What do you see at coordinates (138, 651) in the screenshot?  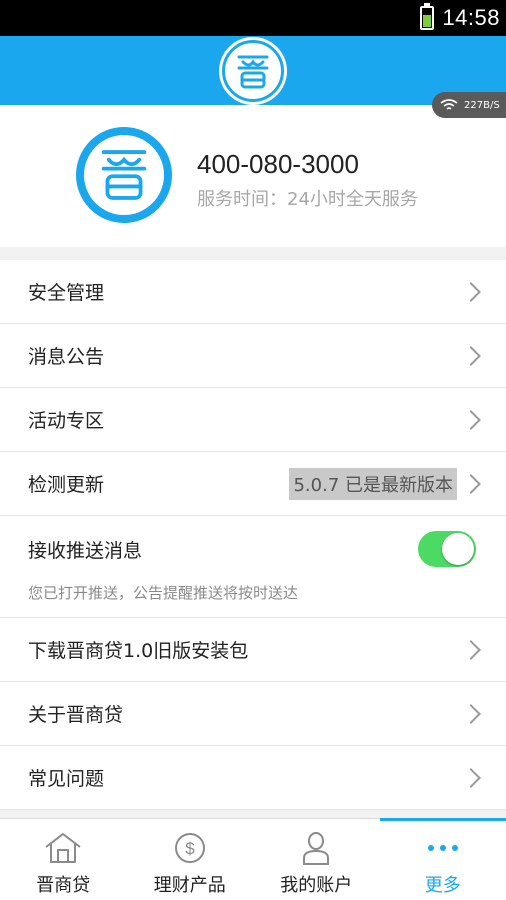 I see `menu-item-label: 下载晋商贷1.0旧版安装包` at bounding box center [138, 651].